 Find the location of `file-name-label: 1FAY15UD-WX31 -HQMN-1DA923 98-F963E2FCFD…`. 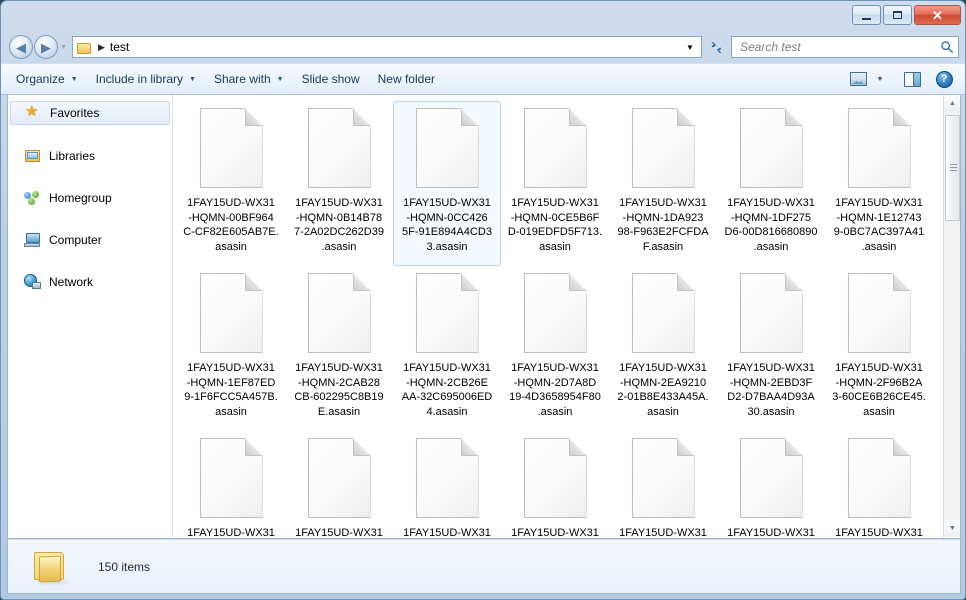

file-name-label: 1FAY15UD-WX31 -HQMN-1DA923 98-F963E2FCFD… is located at coordinates (663, 225).